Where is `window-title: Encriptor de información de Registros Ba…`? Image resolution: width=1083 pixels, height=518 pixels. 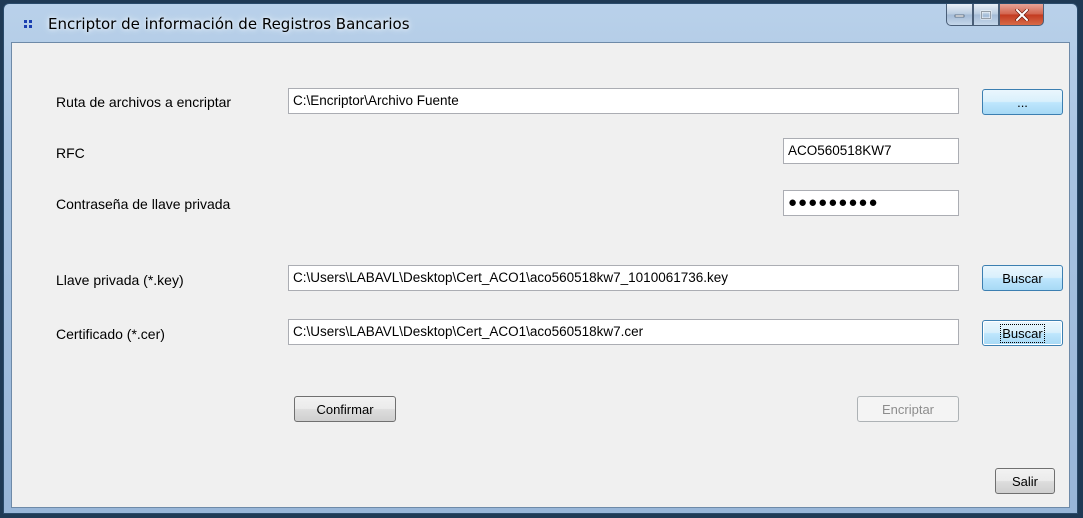
window-title: Encriptor de información de Registros Ba… is located at coordinates (229, 24).